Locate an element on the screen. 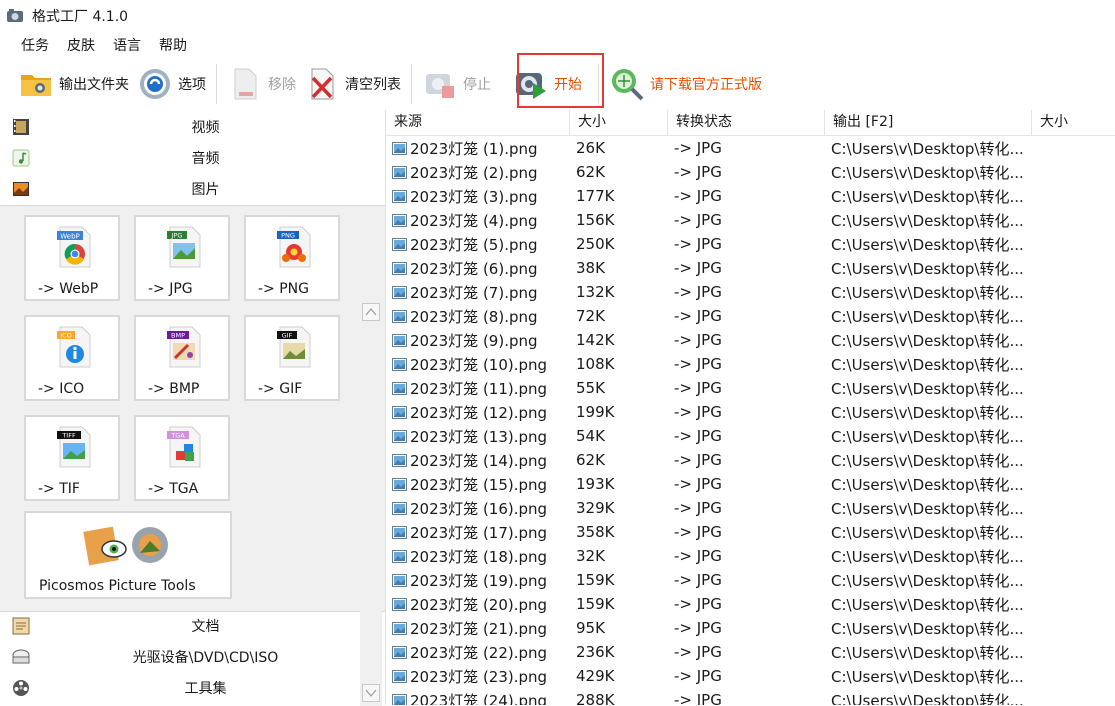 The image size is (1115, 706). picosmos-icon is located at coordinates (125, 546).